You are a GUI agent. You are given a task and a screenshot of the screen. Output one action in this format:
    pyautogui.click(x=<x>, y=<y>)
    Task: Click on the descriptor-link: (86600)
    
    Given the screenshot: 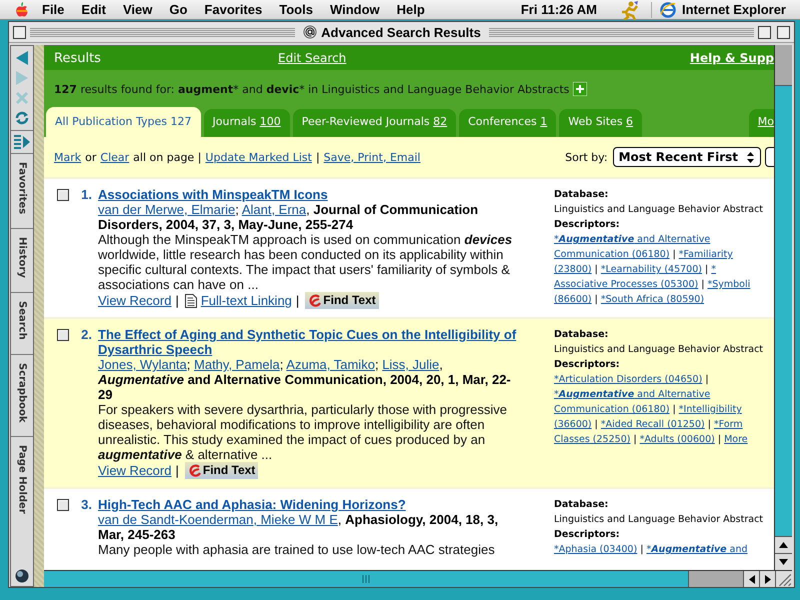 What is the action you would take?
    pyautogui.click(x=573, y=299)
    